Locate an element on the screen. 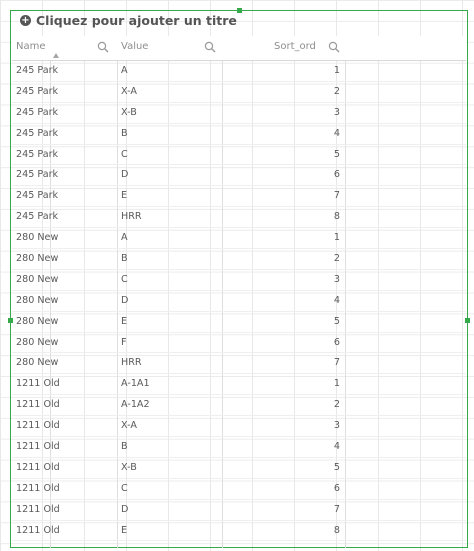  table-header: Name Value Sort_ord is located at coordinates (239, 48).